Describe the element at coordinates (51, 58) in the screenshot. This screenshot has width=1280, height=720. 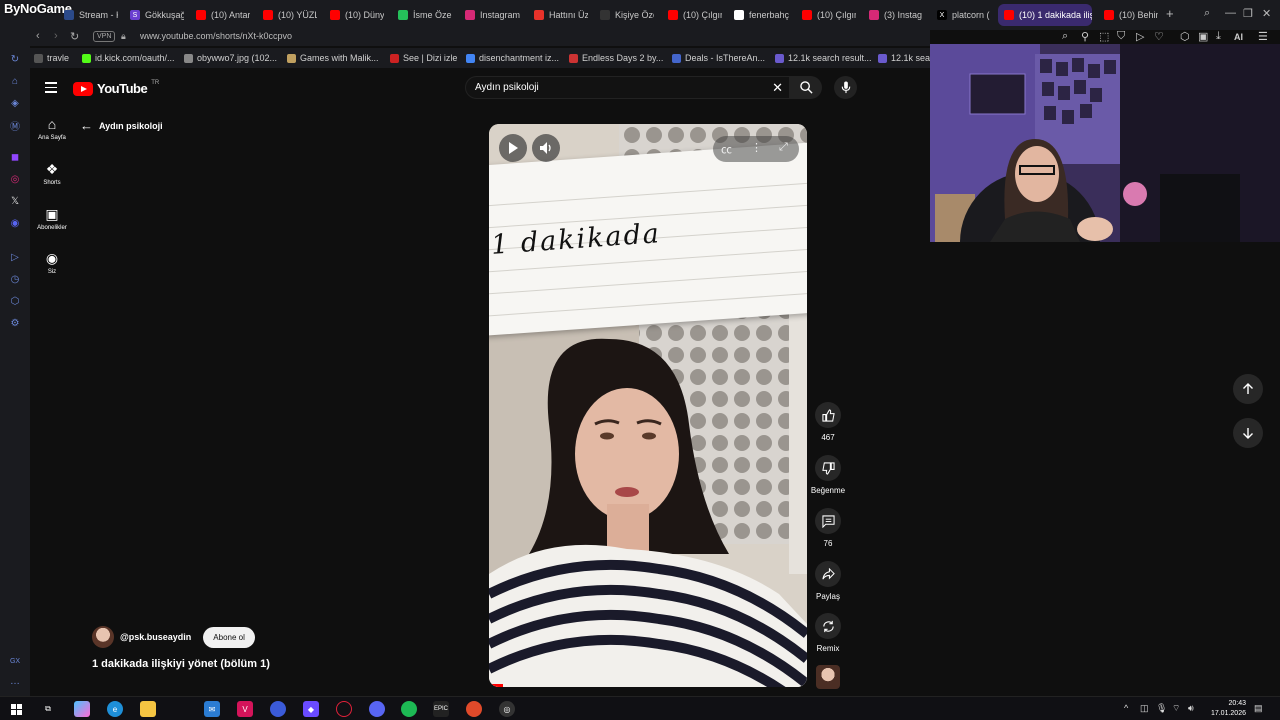
I see `bookmark-item: travle` at that location.